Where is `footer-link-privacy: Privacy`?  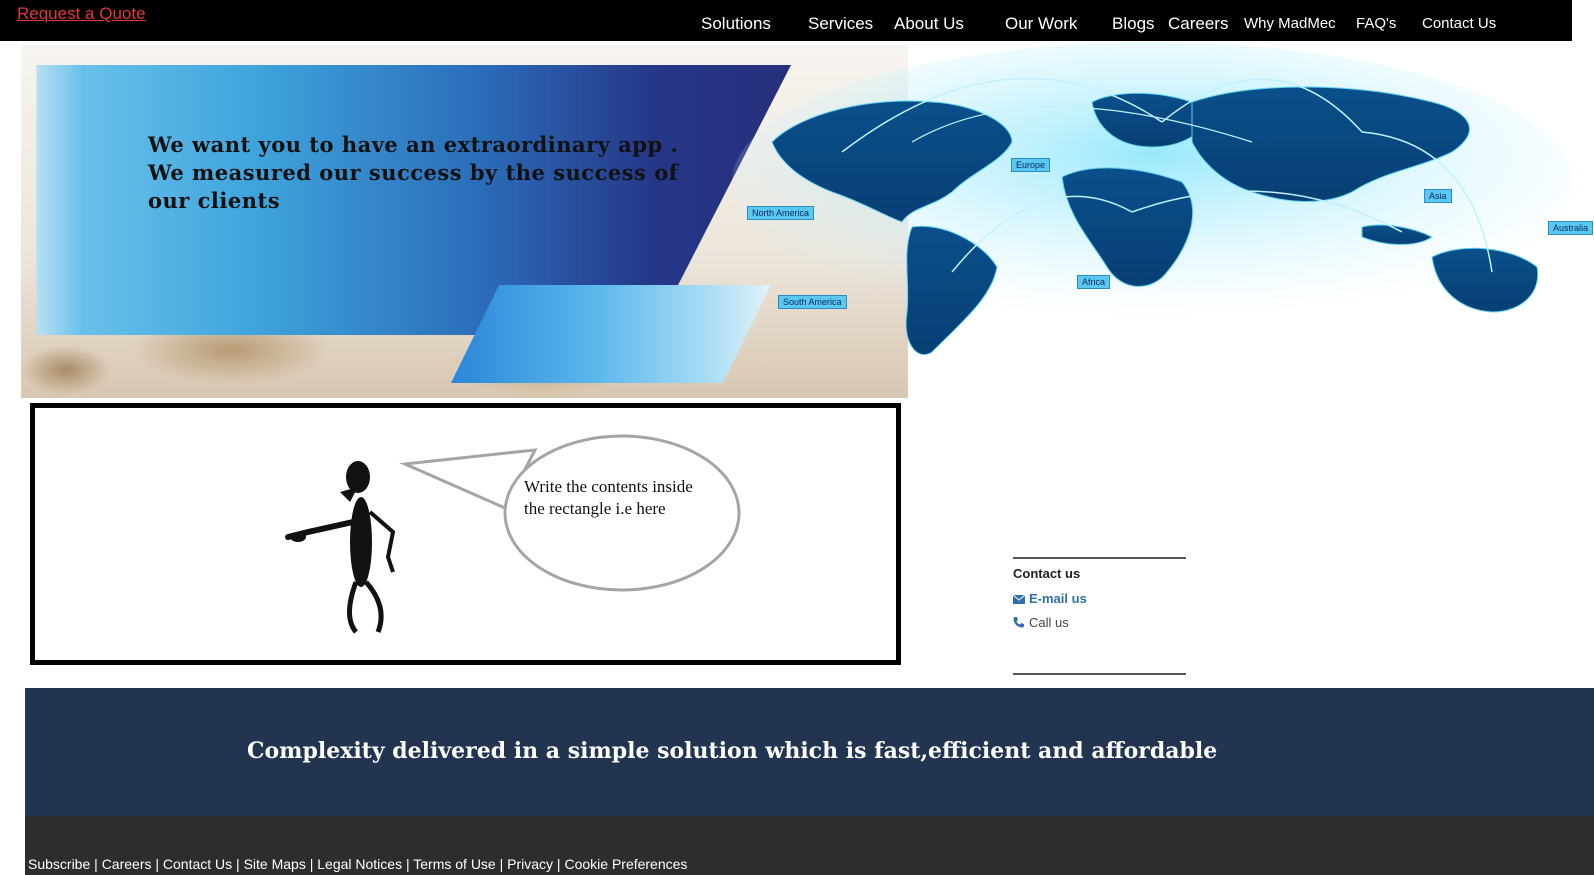 footer-link-privacy: Privacy is located at coordinates (530, 864).